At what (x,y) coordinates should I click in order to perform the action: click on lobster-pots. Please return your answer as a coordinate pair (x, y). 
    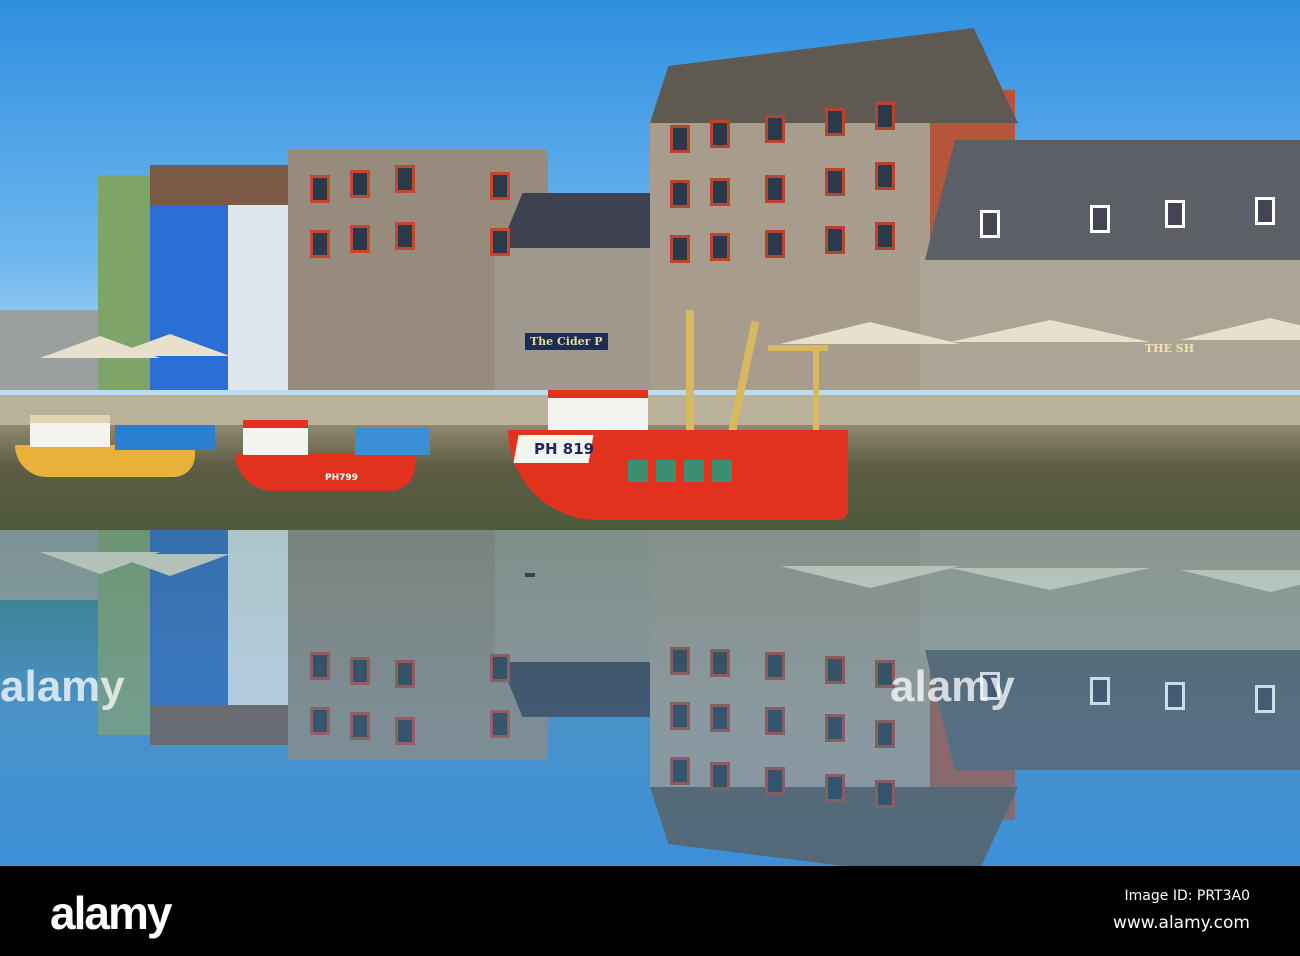
    Looking at the image, I should click on (683, 471).